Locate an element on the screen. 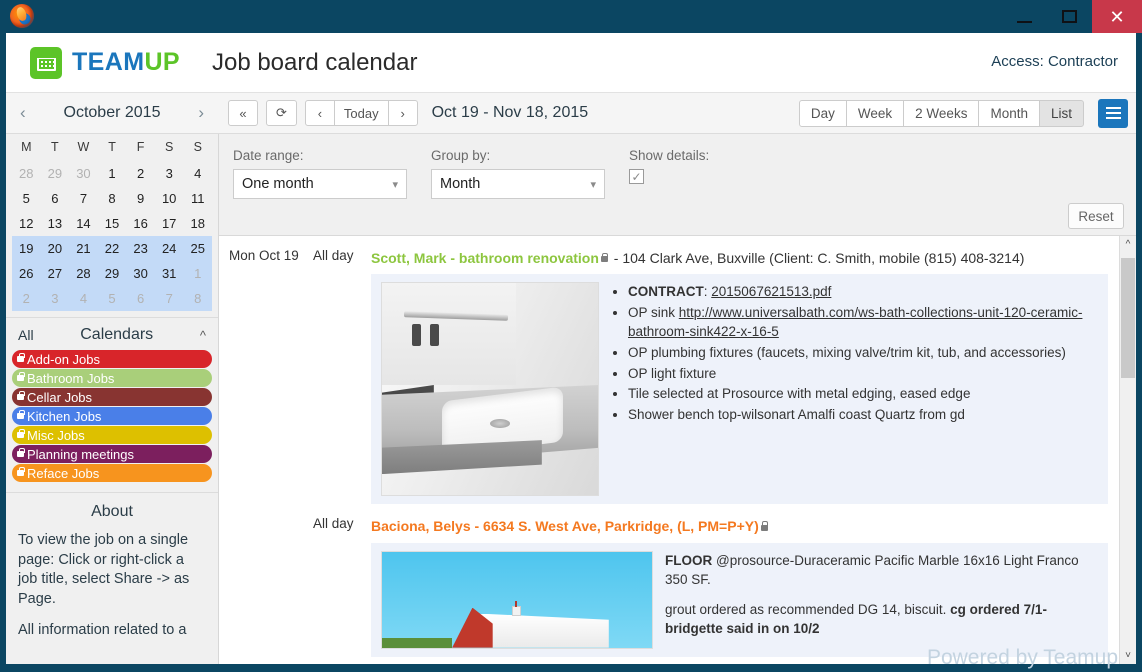 Image resolution: width=1142 pixels, height=672 pixels. calendar-day-16: 16 is located at coordinates (140, 223).